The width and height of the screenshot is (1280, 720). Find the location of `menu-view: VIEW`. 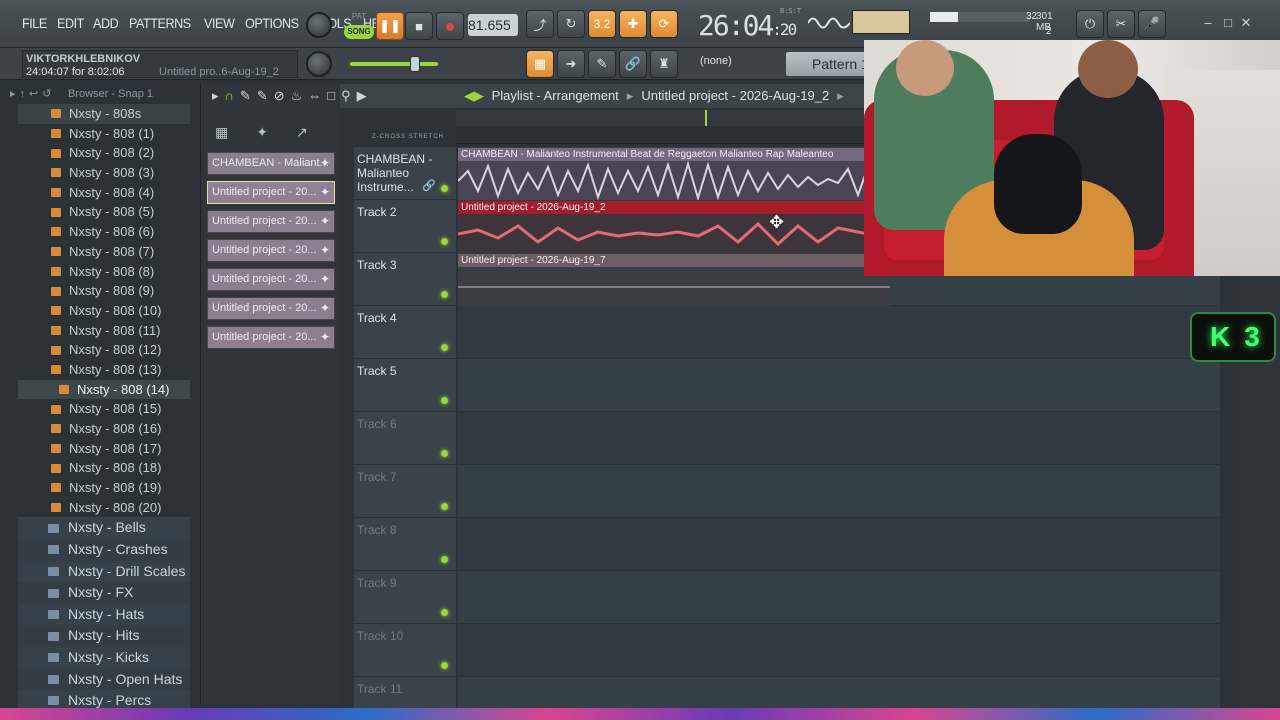

menu-view: VIEW is located at coordinates (219, 23).